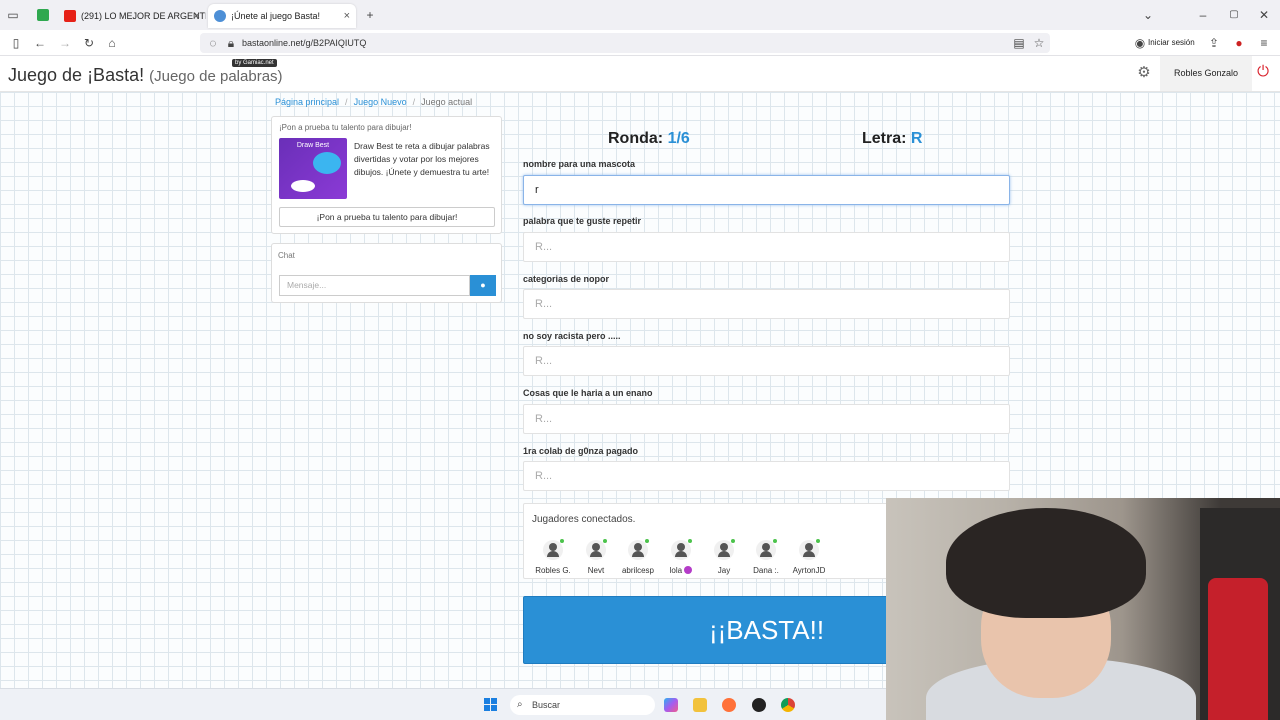 The width and height of the screenshot is (1280, 720). What do you see at coordinates (304, 43) in the screenshot?
I see `url-text: bastaonline.net/g/B2PAIQIUTQ` at bounding box center [304, 43].